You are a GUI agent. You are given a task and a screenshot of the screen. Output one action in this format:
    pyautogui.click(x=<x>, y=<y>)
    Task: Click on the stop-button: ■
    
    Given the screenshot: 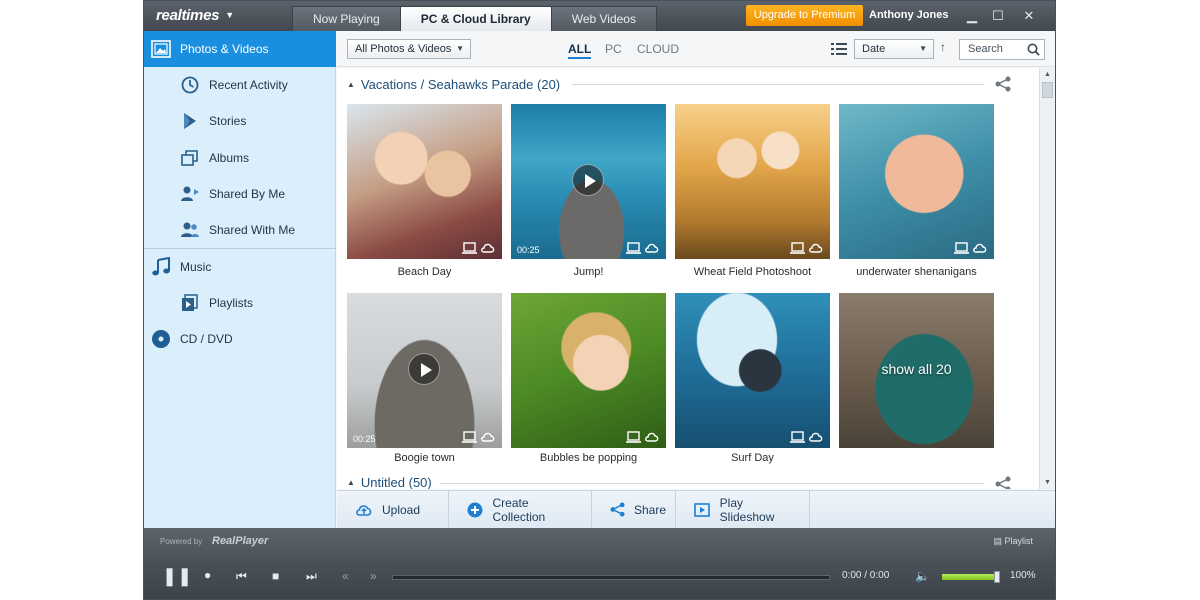 What is the action you would take?
    pyautogui.click(x=275, y=576)
    